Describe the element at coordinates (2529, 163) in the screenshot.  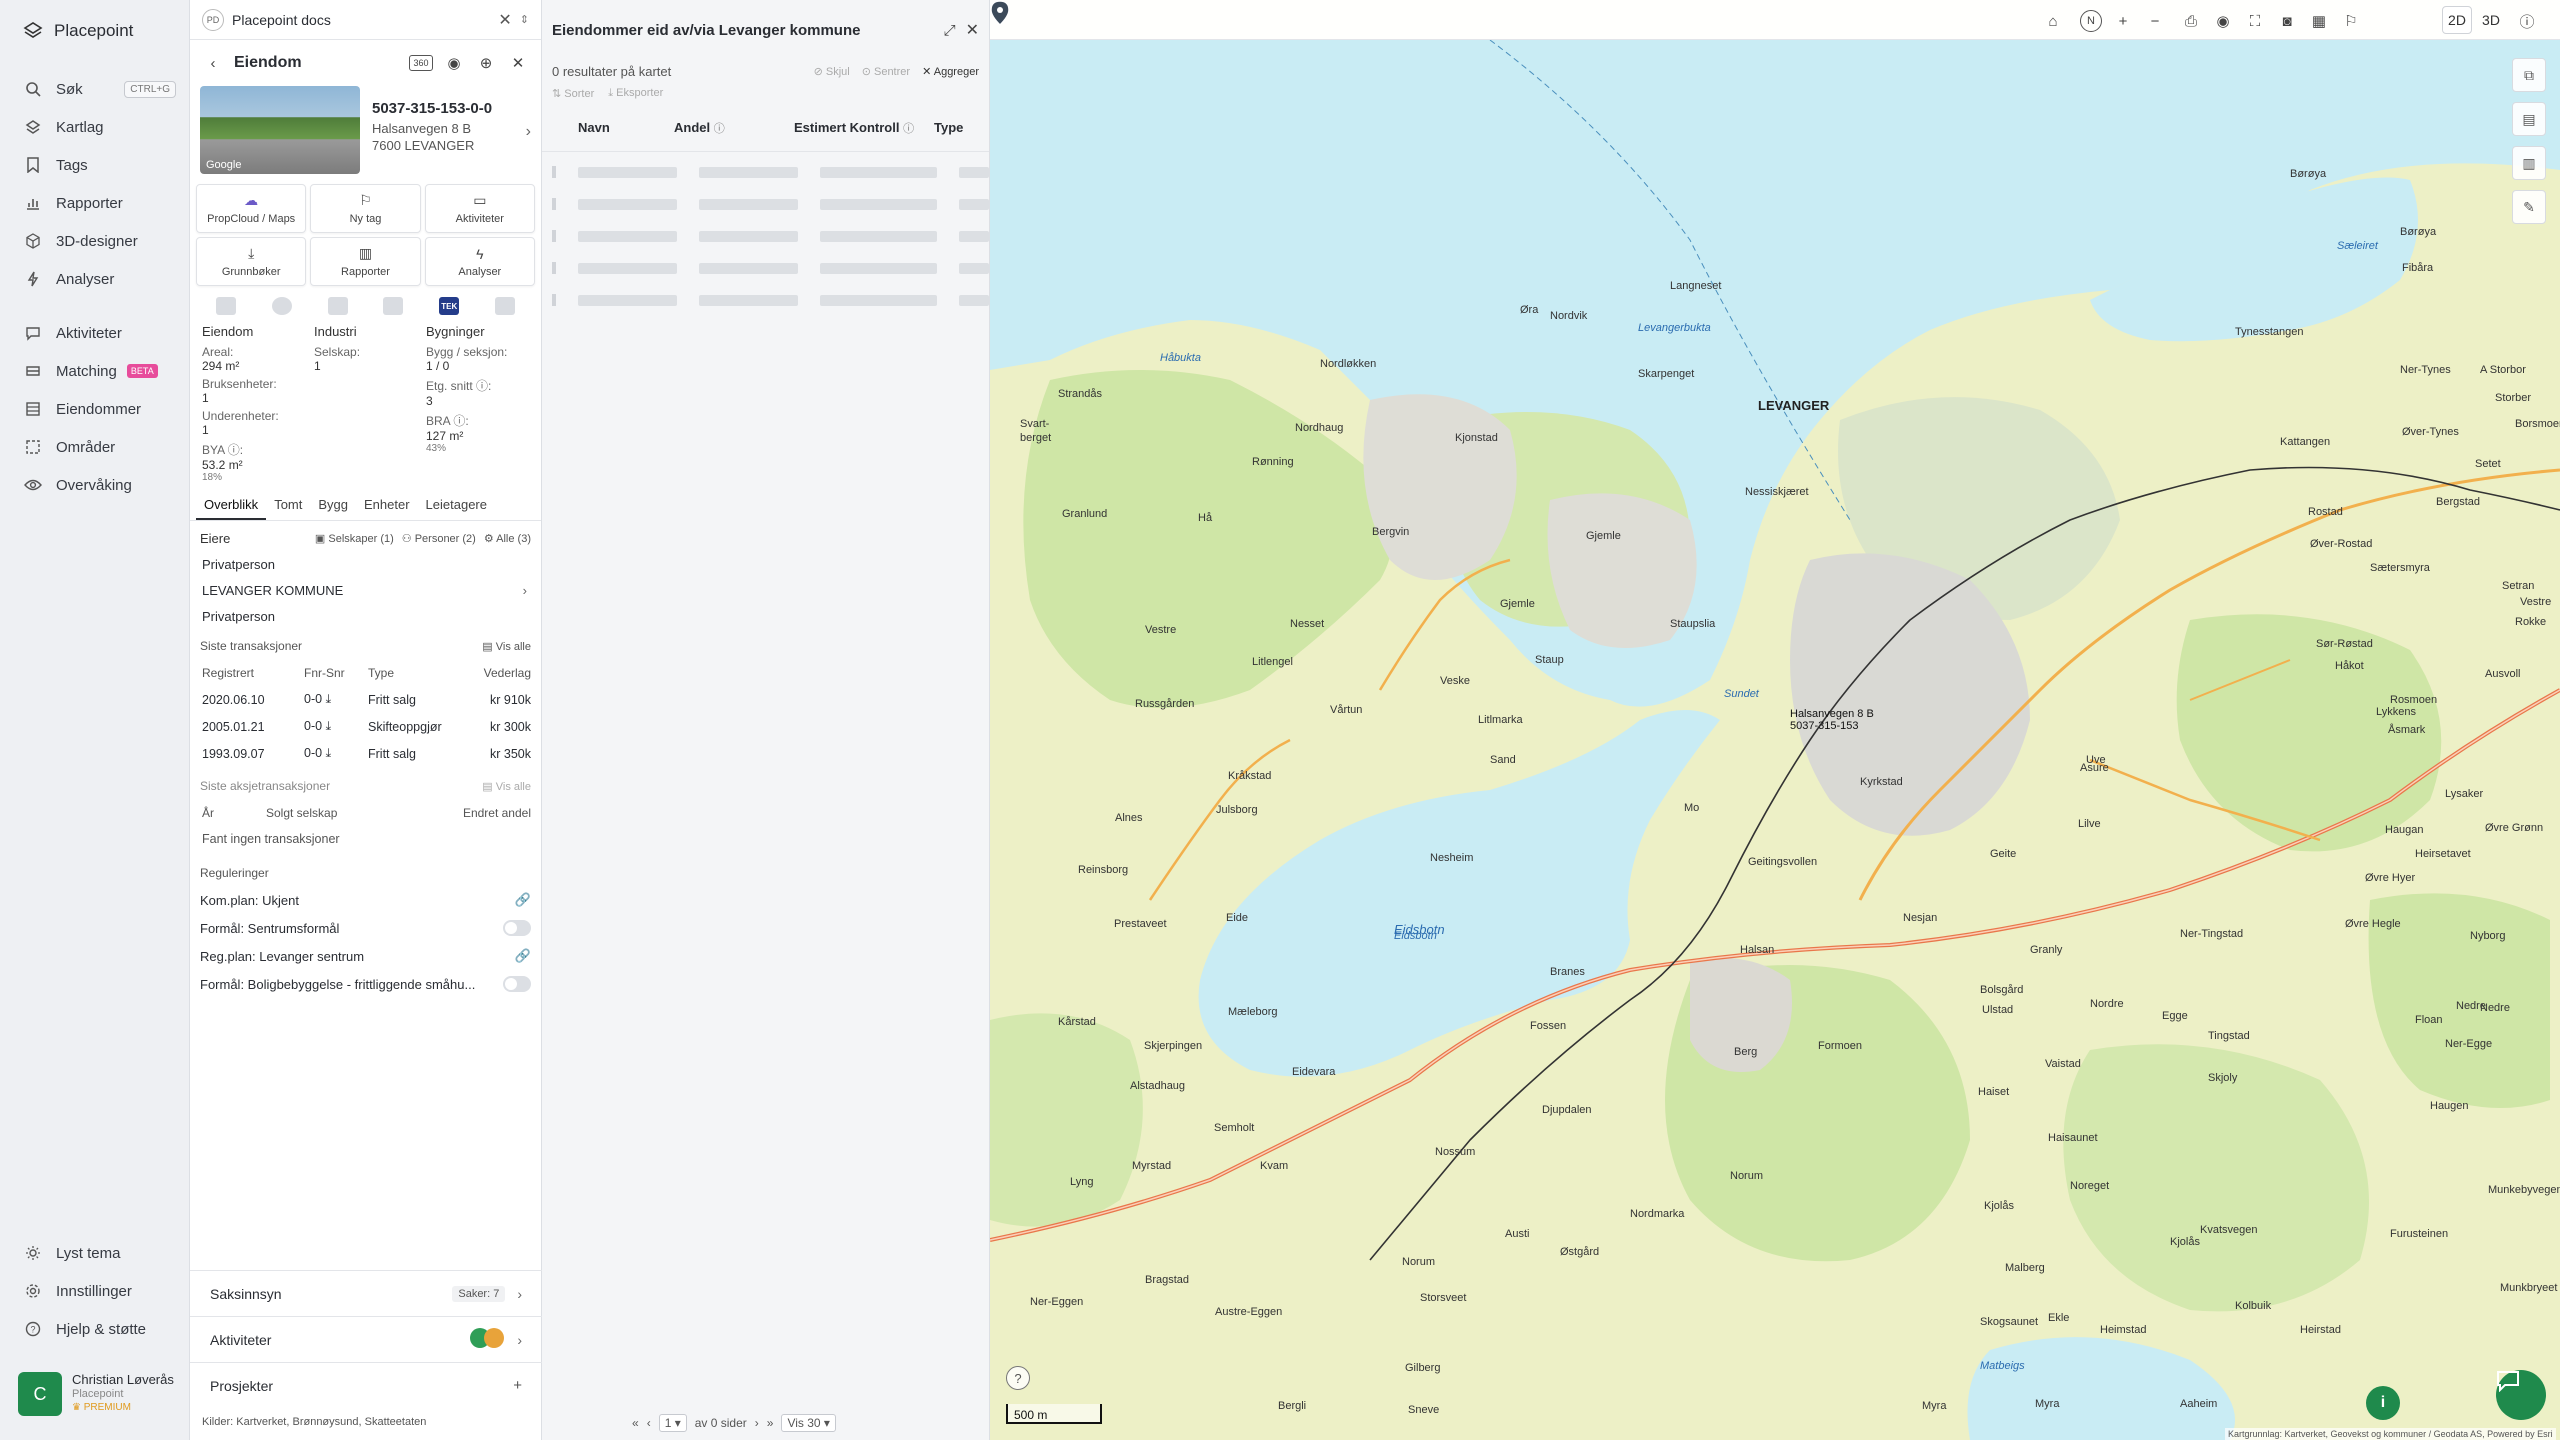
I see `chart-tool-icon: ▥` at that location.